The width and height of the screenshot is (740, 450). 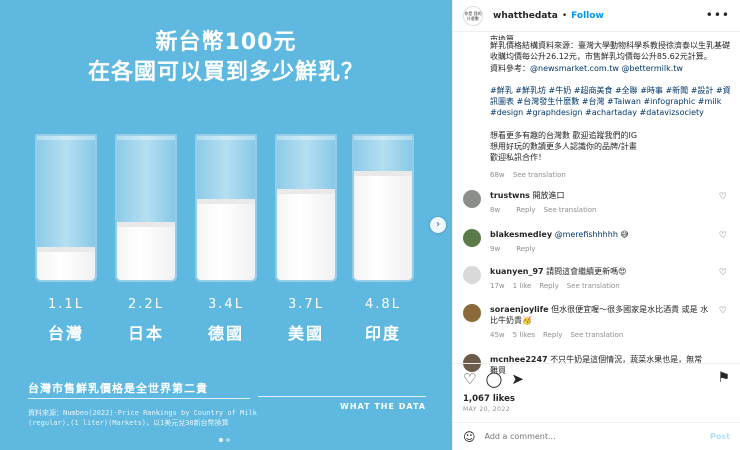 I want to click on comment-time: 9w, so click(x=495, y=249).